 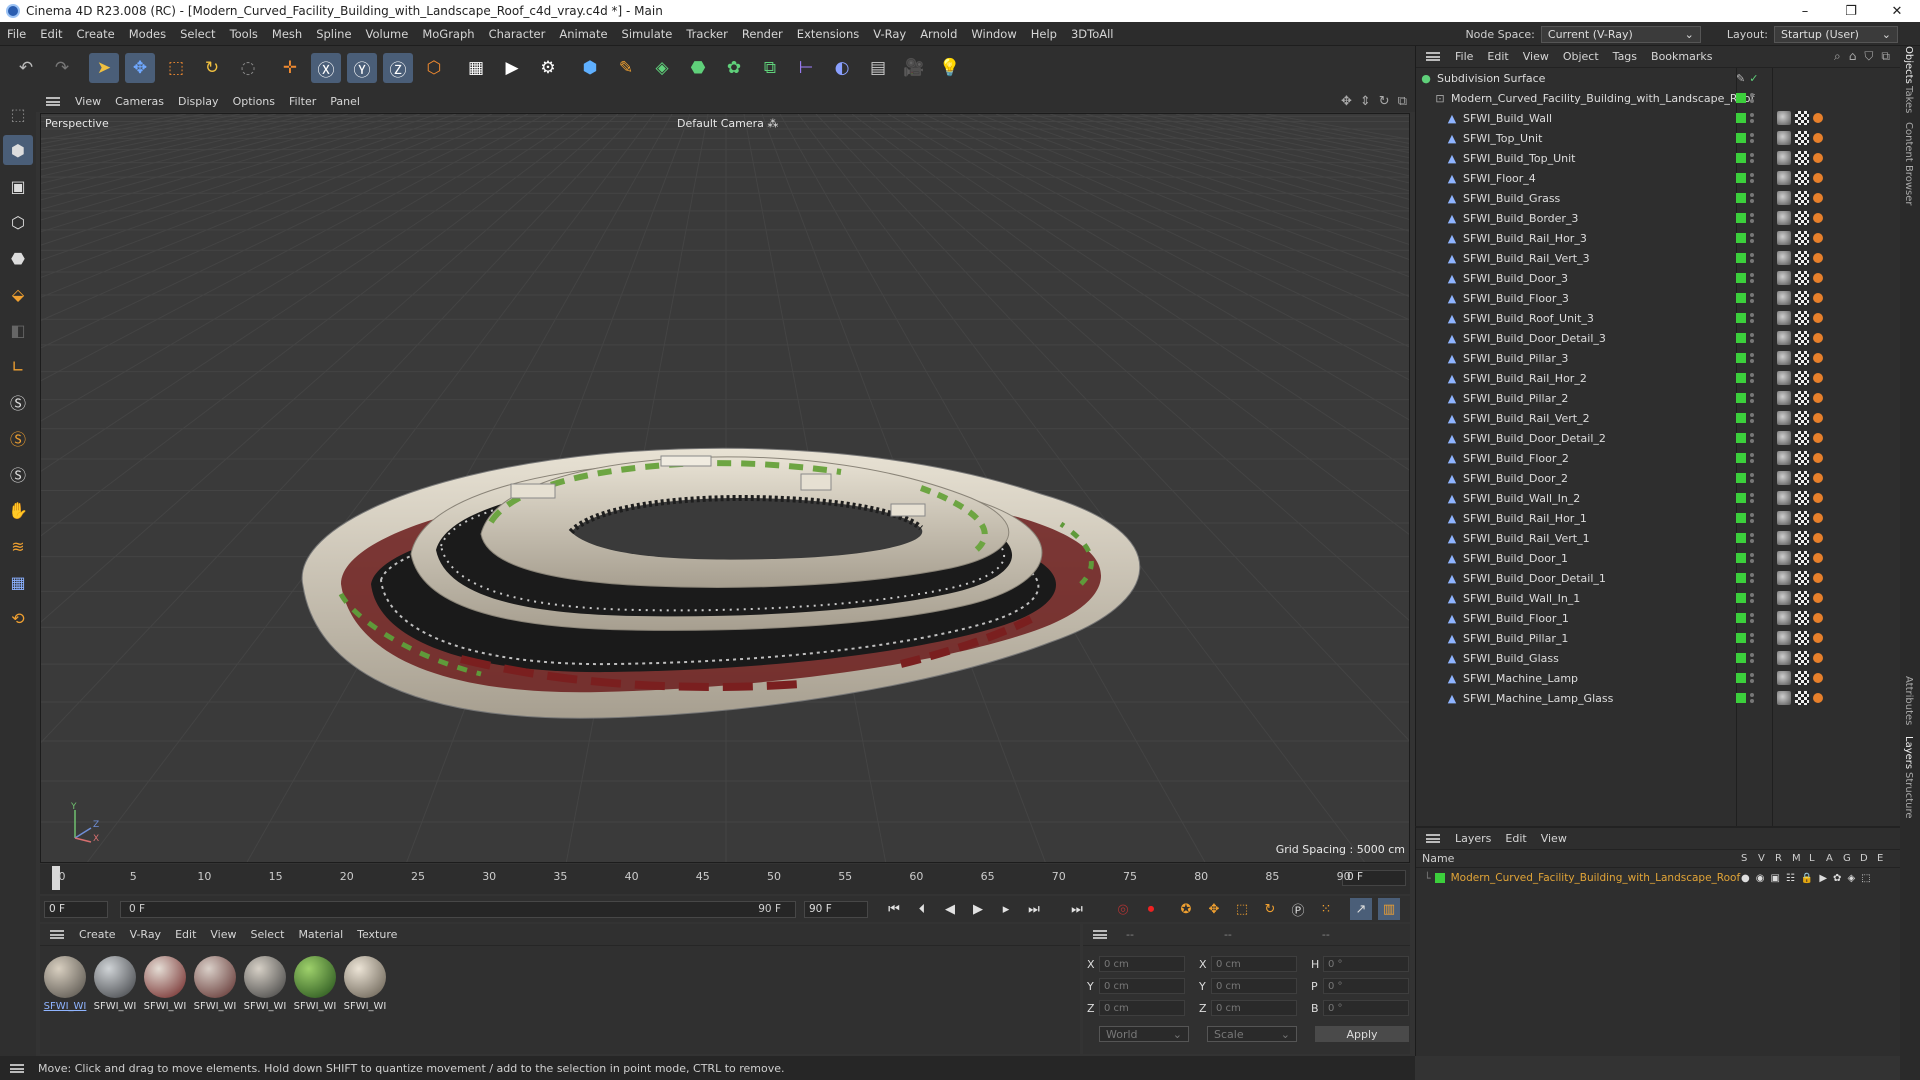 I want to click on object-row: ▲ SFWI_Build_Glass, so click(x=1658, y=658).